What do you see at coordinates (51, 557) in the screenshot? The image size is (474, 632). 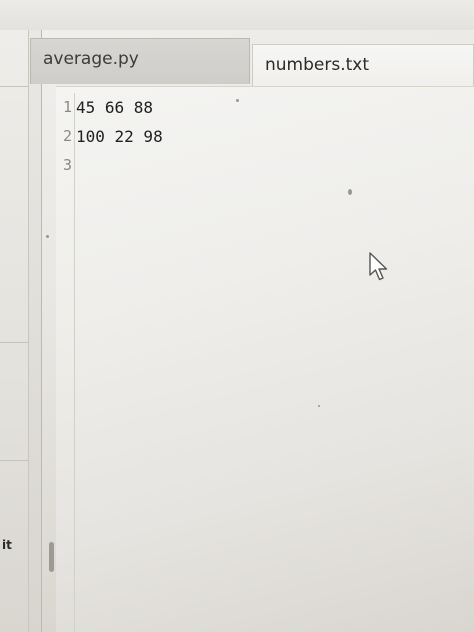 I see `scrollbar-handle` at bounding box center [51, 557].